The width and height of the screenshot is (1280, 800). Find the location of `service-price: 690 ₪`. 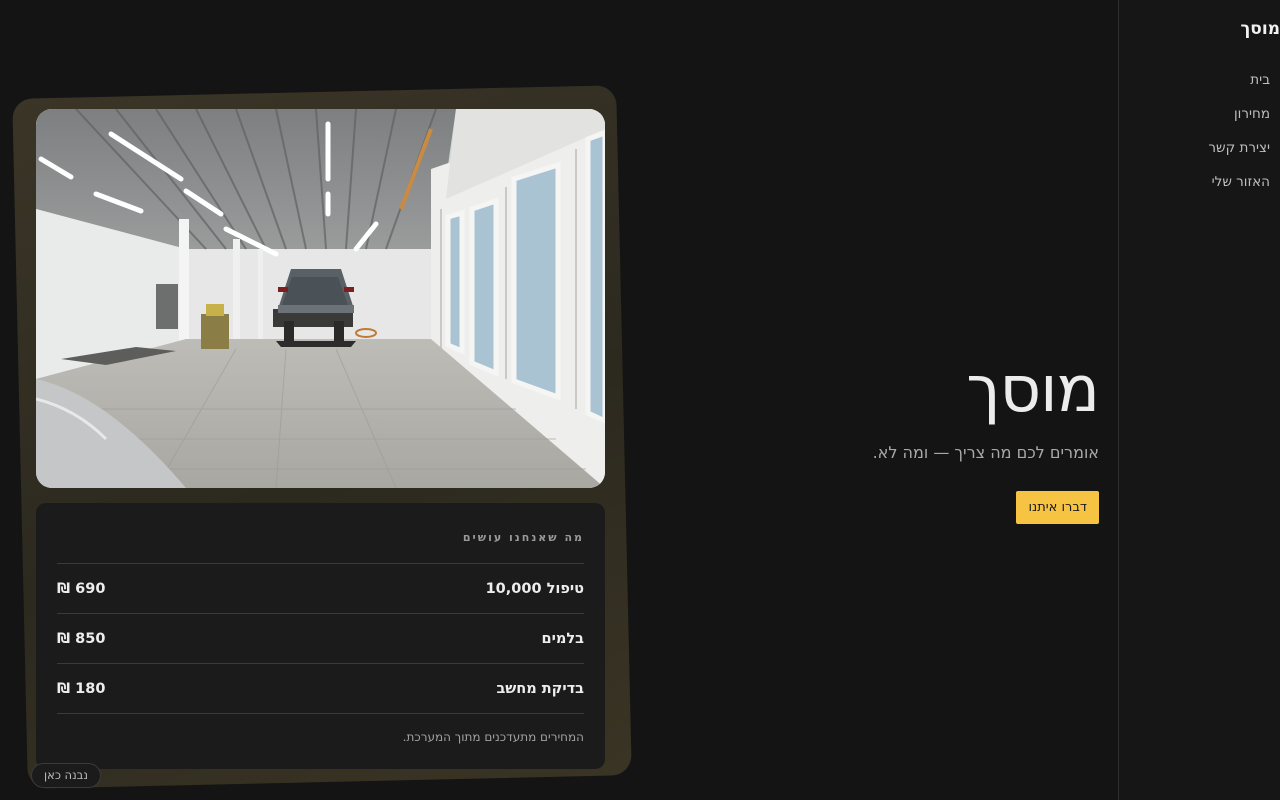

service-price: 690 ₪ is located at coordinates (81, 588).